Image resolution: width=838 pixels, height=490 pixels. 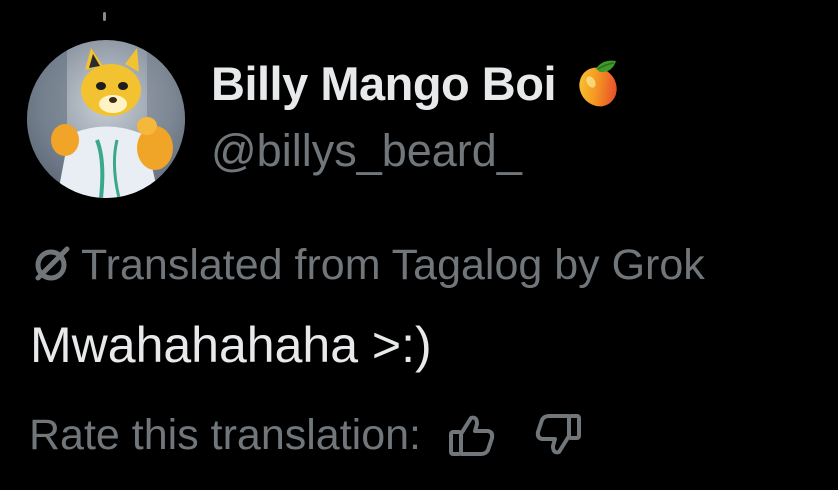 What do you see at coordinates (393, 265) in the screenshot?
I see `translation-notice-text: Translated from Tagalog by Grok` at bounding box center [393, 265].